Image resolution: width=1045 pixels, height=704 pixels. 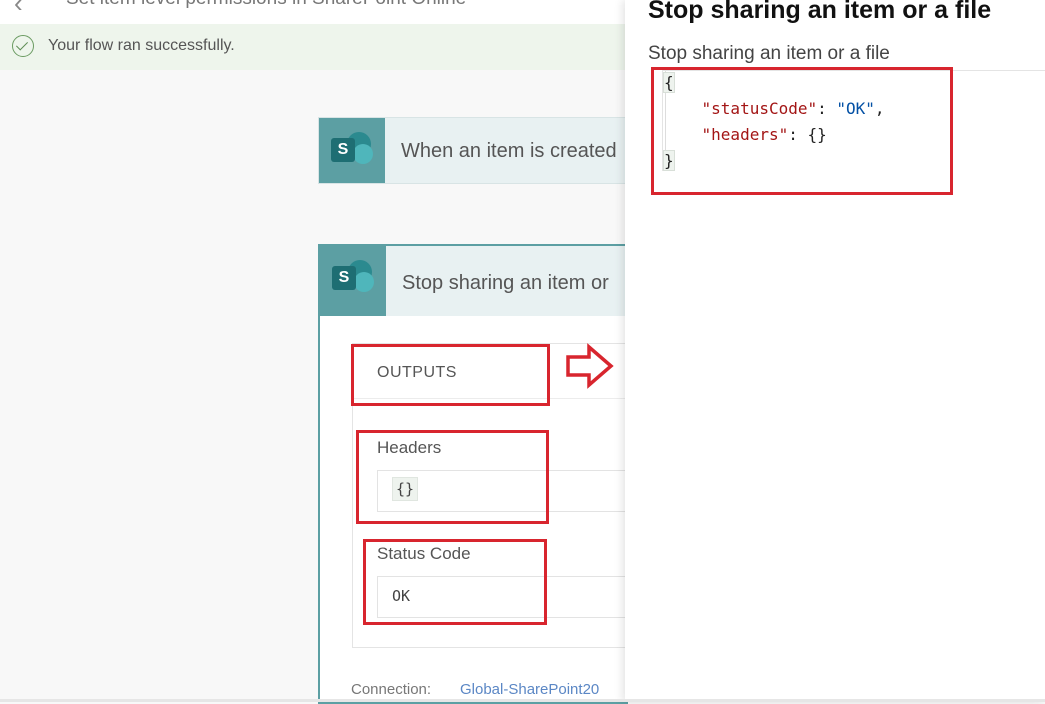 I want to click on back-icon: ‹, so click(x=18, y=9).